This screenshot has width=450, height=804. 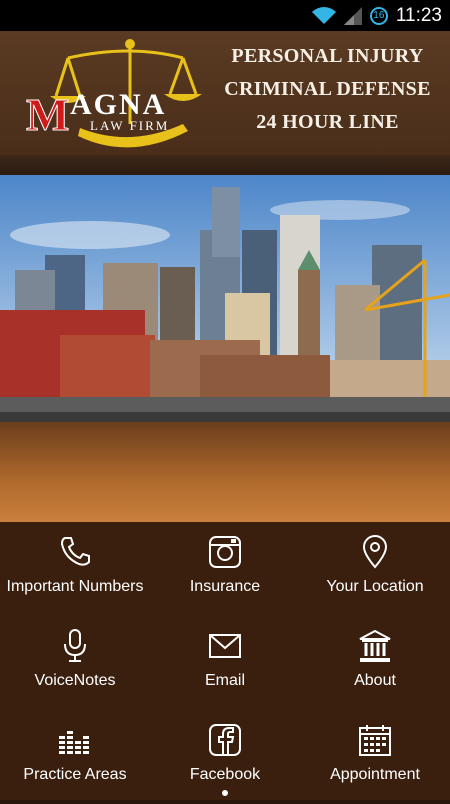 I want to click on menu-item-email: Email, so click(x=225, y=663).